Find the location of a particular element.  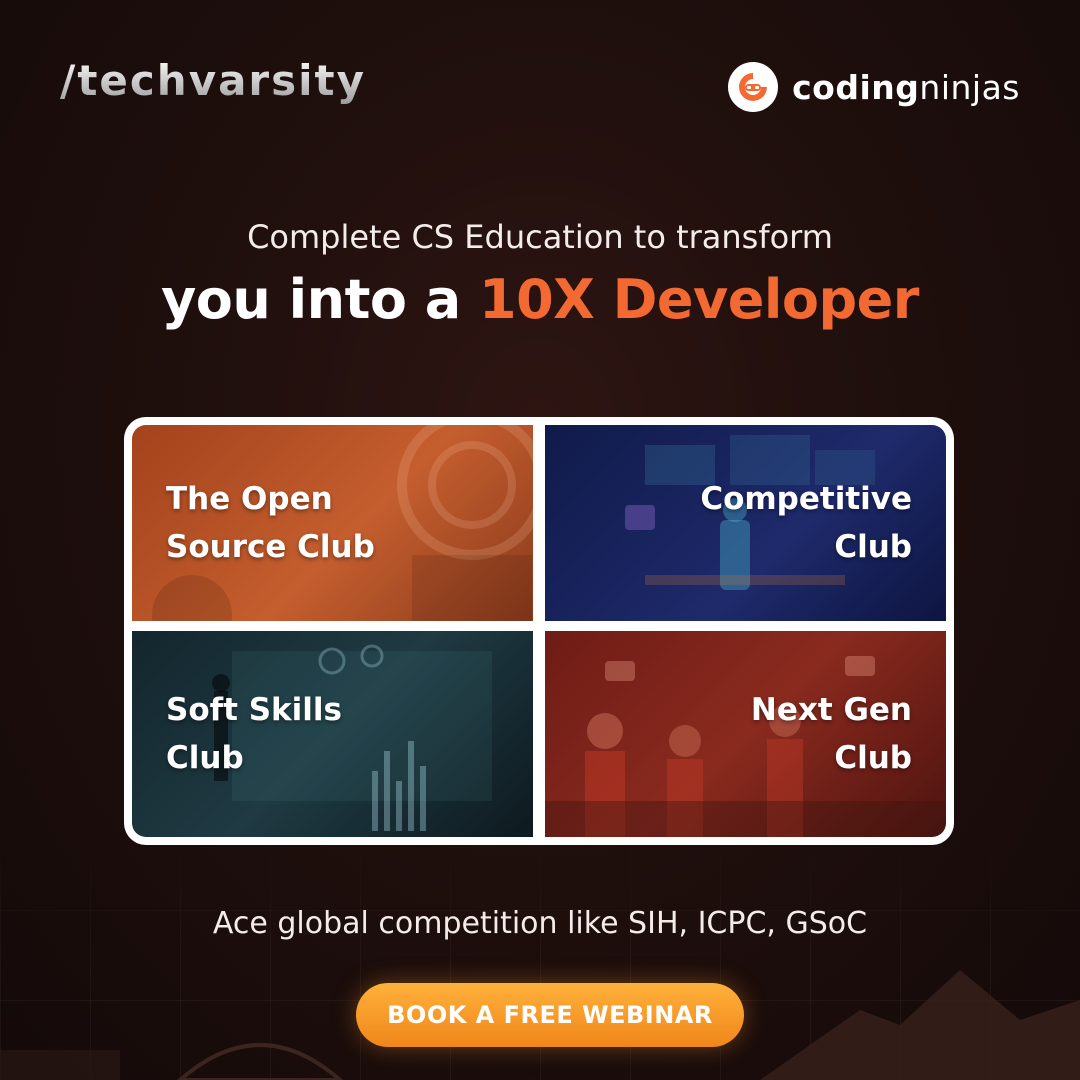

tile-soft-skills-club: Soft Skills Club is located at coordinates (332, 734).